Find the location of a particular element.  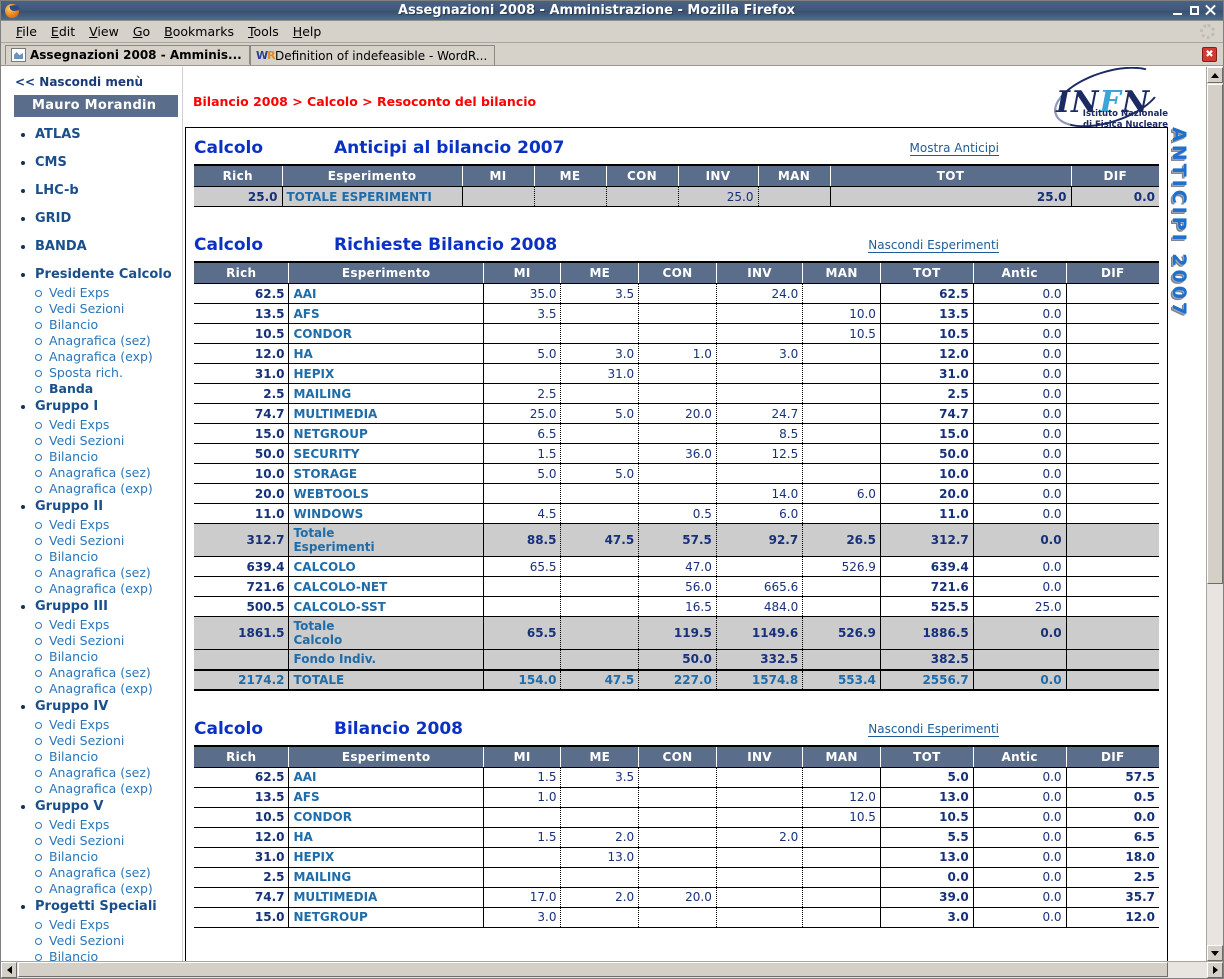

sidebar-item-banda: BANDA is located at coordinates (101, 247).